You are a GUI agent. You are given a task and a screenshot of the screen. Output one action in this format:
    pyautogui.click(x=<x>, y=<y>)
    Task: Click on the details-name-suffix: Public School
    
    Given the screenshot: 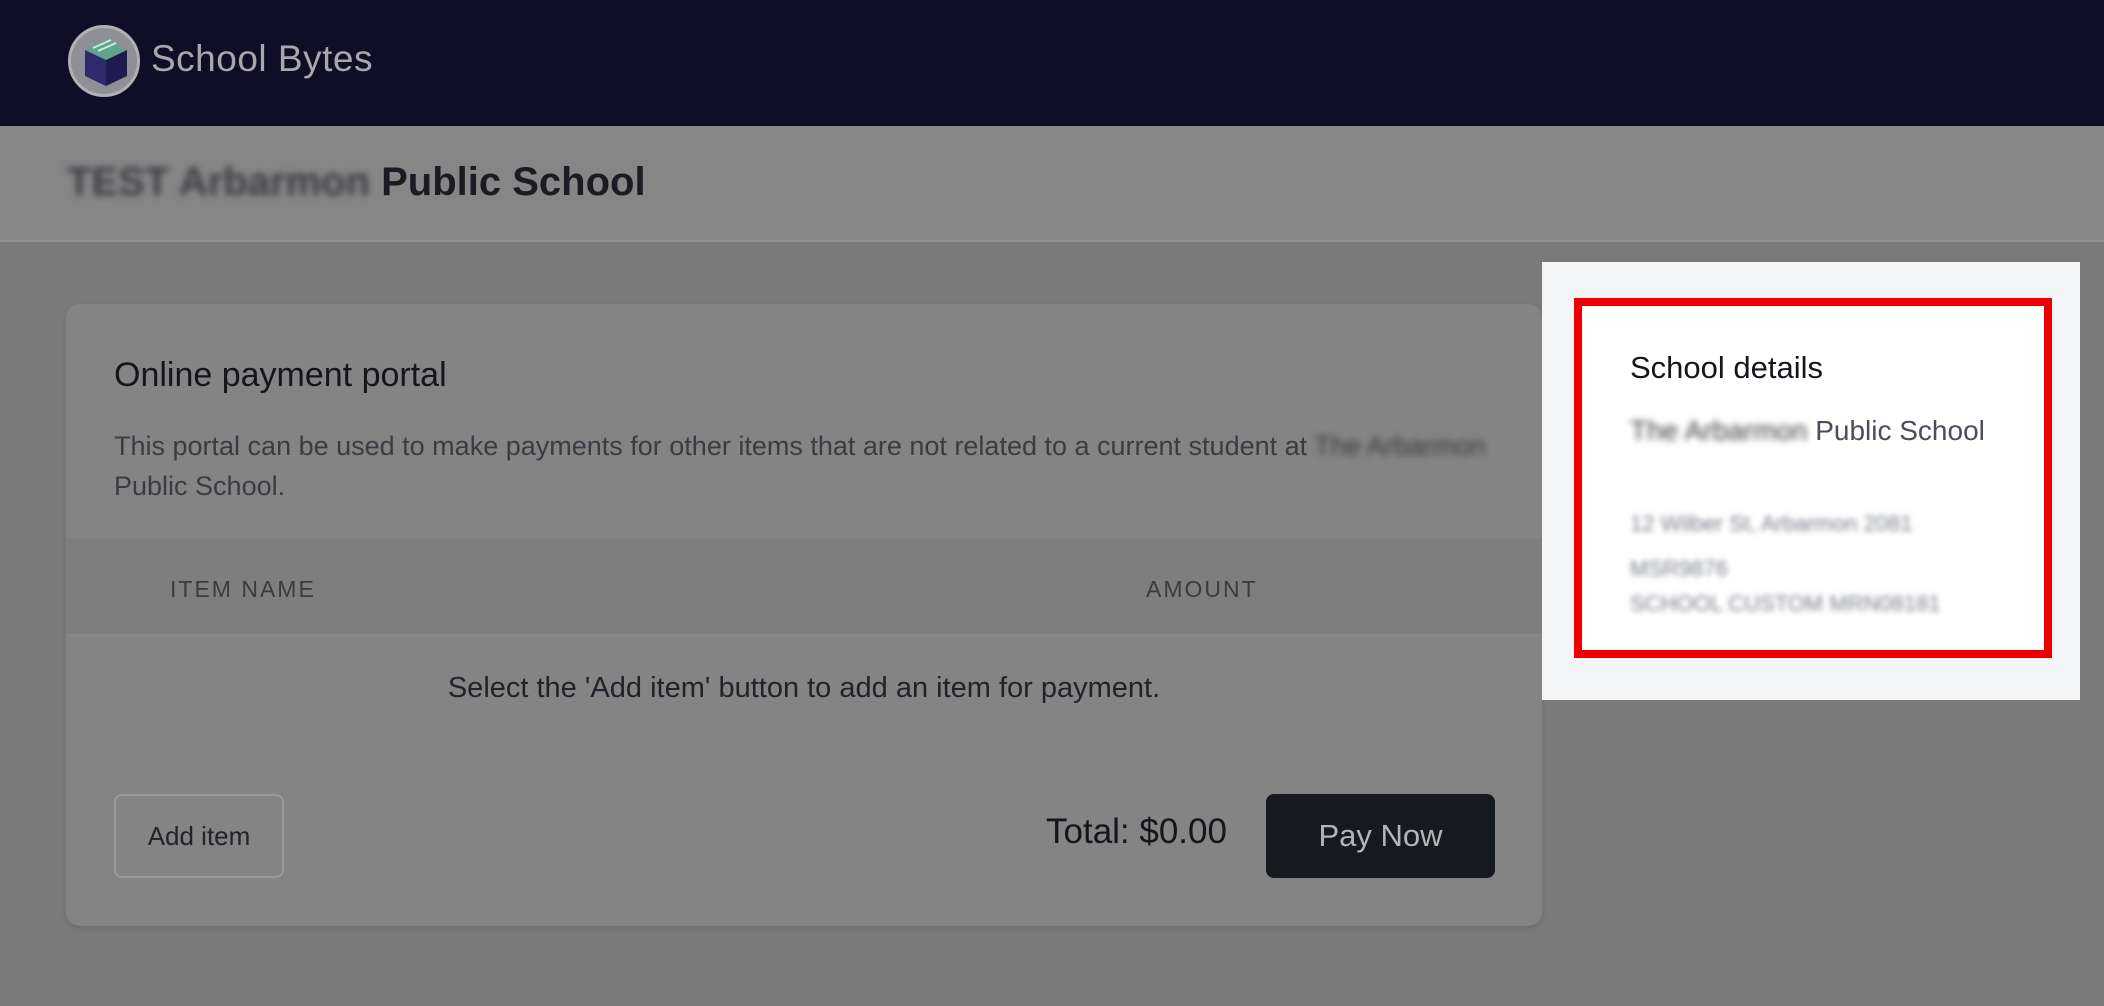 What is the action you would take?
    pyautogui.click(x=1896, y=430)
    